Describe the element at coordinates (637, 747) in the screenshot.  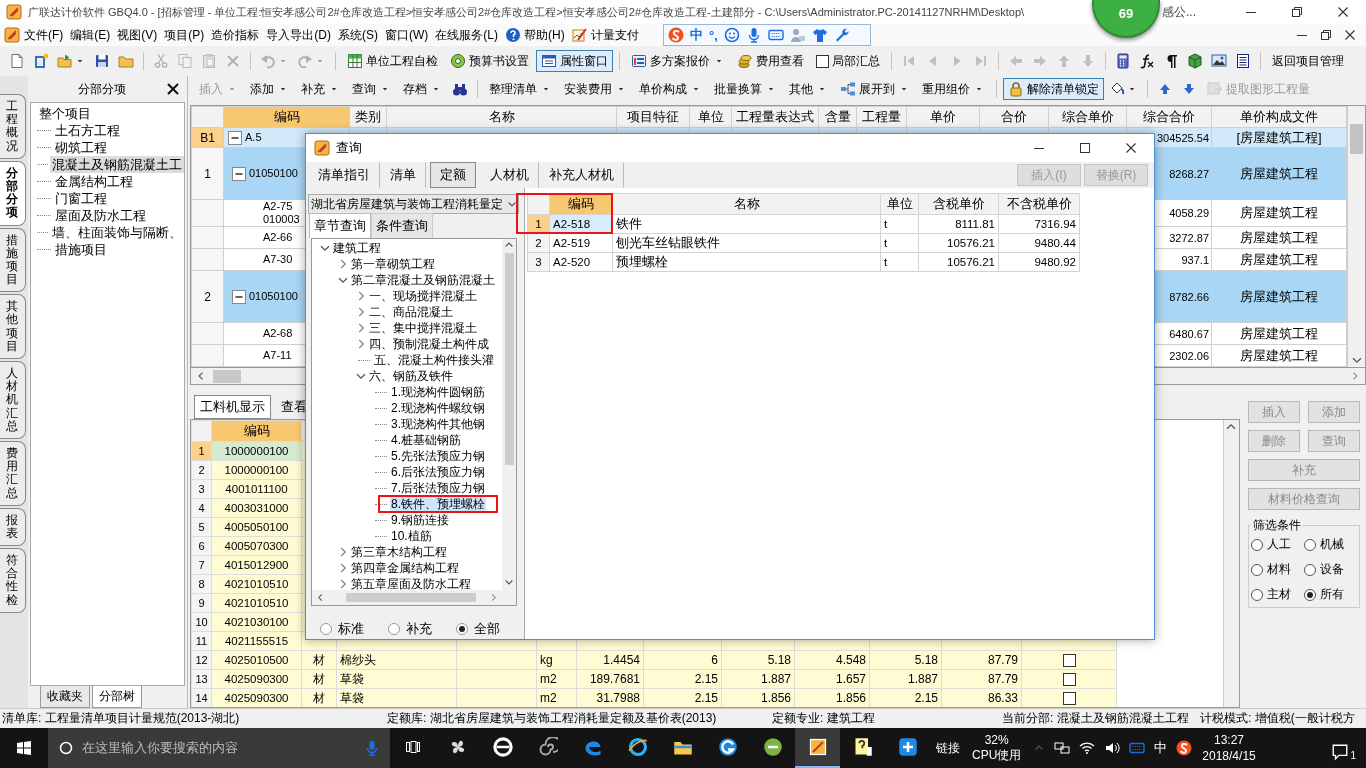
I see `globe-ring-icon` at that location.